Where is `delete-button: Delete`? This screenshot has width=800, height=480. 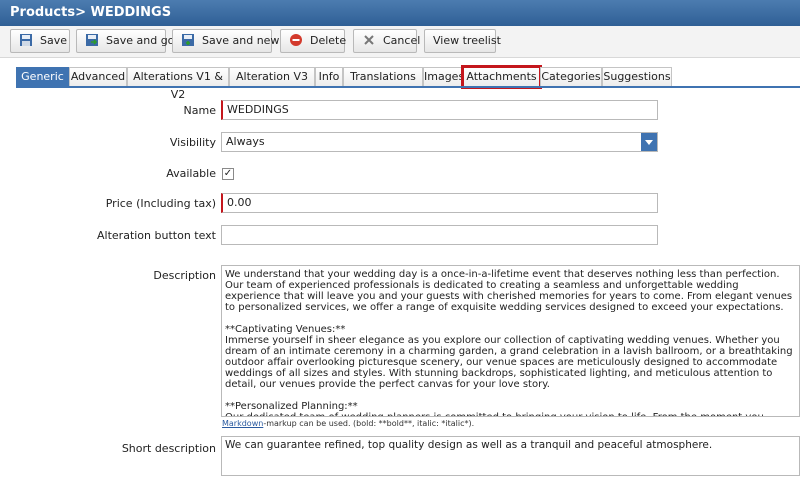
delete-button: Delete is located at coordinates (313, 41).